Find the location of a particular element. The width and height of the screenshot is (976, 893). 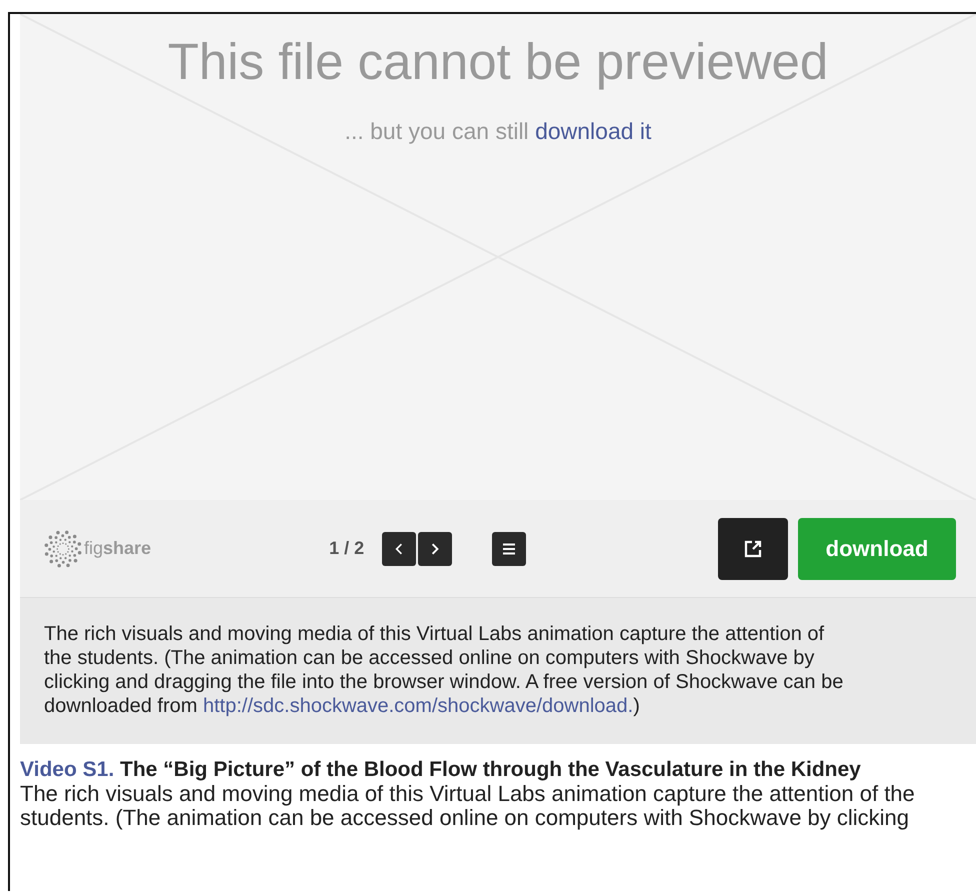

previous-button is located at coordinates (399, 549).